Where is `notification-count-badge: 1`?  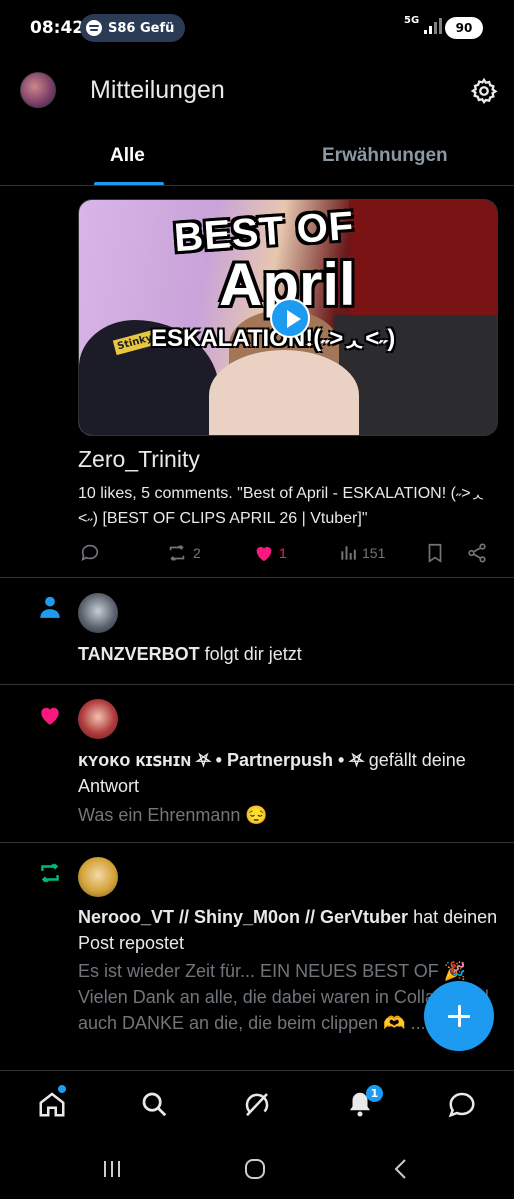
notification-count-badge: 1 is located at coordinates (374, 1093).